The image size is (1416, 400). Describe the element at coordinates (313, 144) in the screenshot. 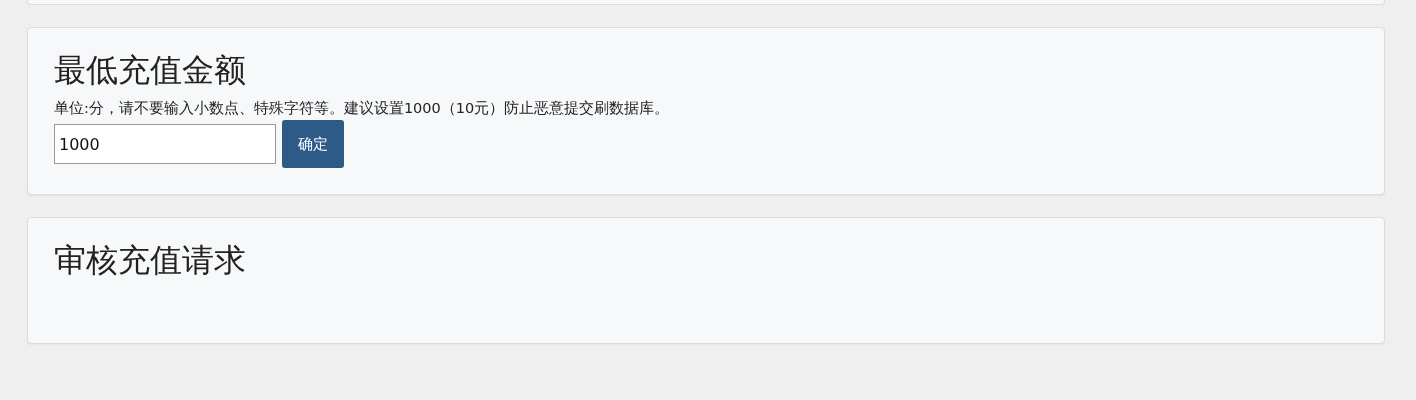

I see `confirm-button: 确定` at that location.